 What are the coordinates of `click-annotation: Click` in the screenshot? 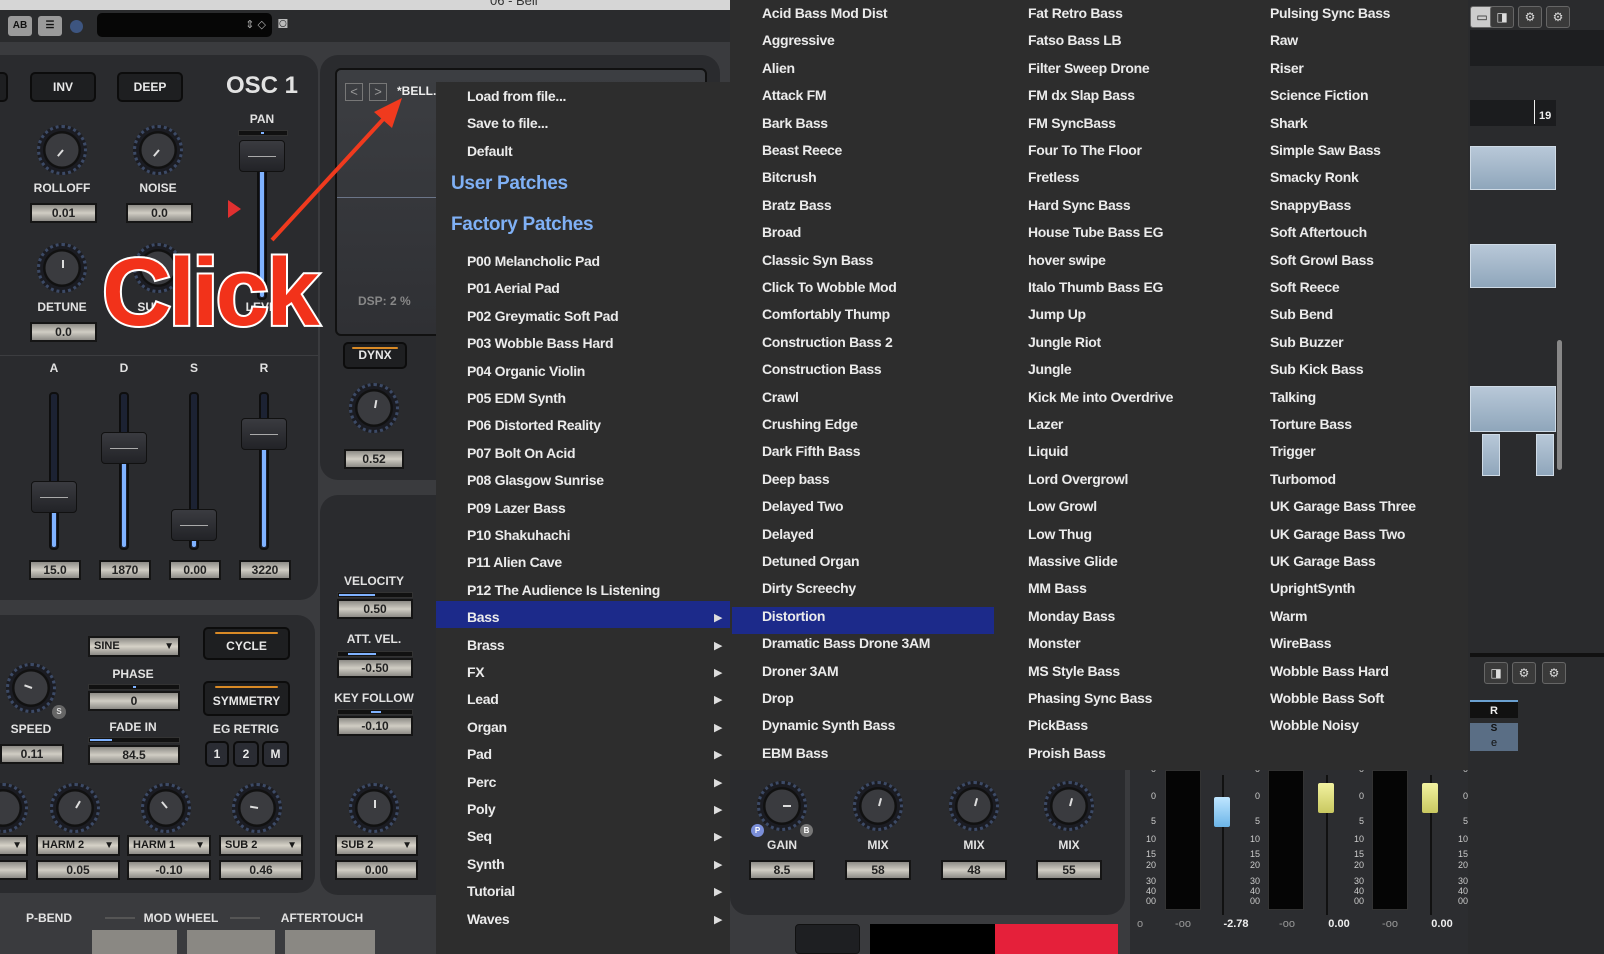 It's located at (210, 292).